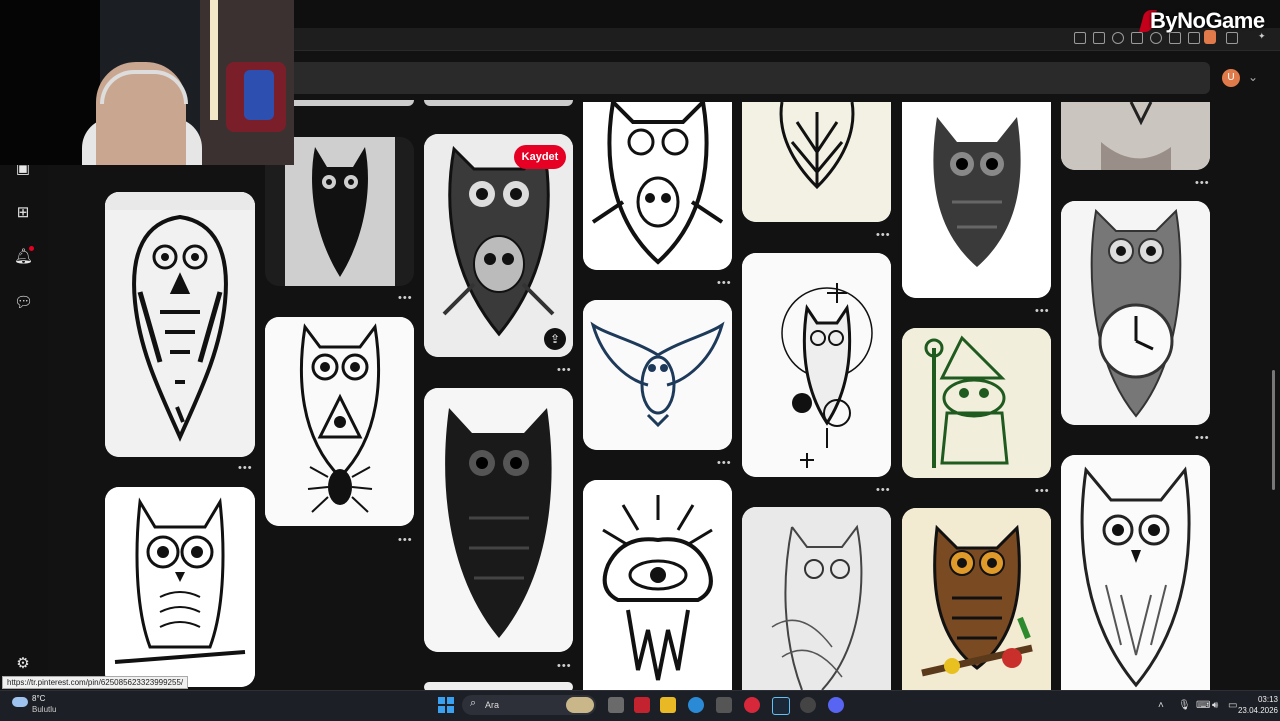 The width and height of the screenshot is (1280, 721). I want to click on clock: 03:13, so click(1263, 699).